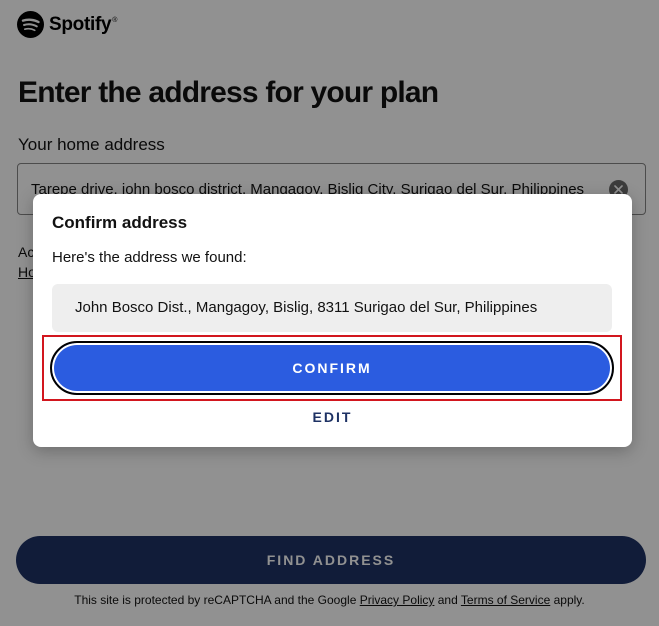 The image size is (659, 626). Describe the element at coordinates (332, 417) in the screenshot. I see `edit-button: EDIT` at that location.